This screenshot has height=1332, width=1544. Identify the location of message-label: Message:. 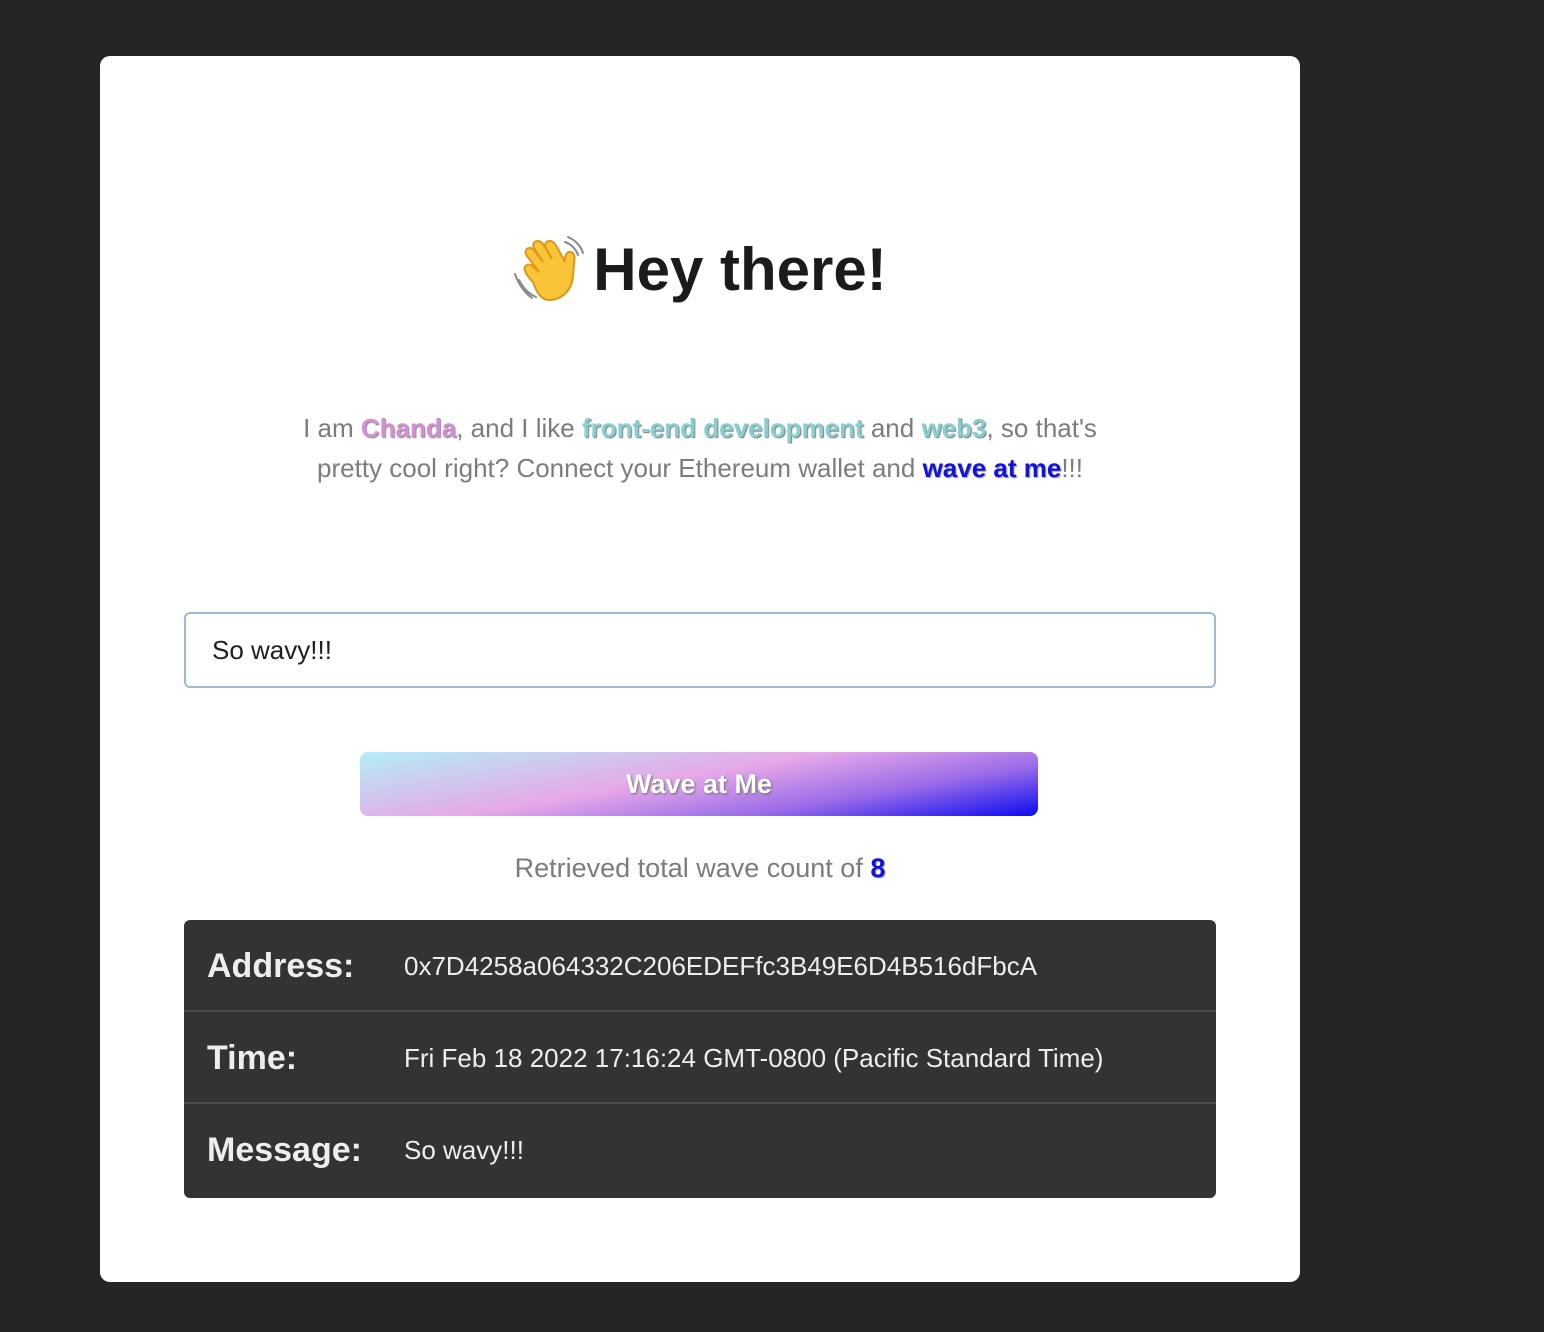
(284, 1150).